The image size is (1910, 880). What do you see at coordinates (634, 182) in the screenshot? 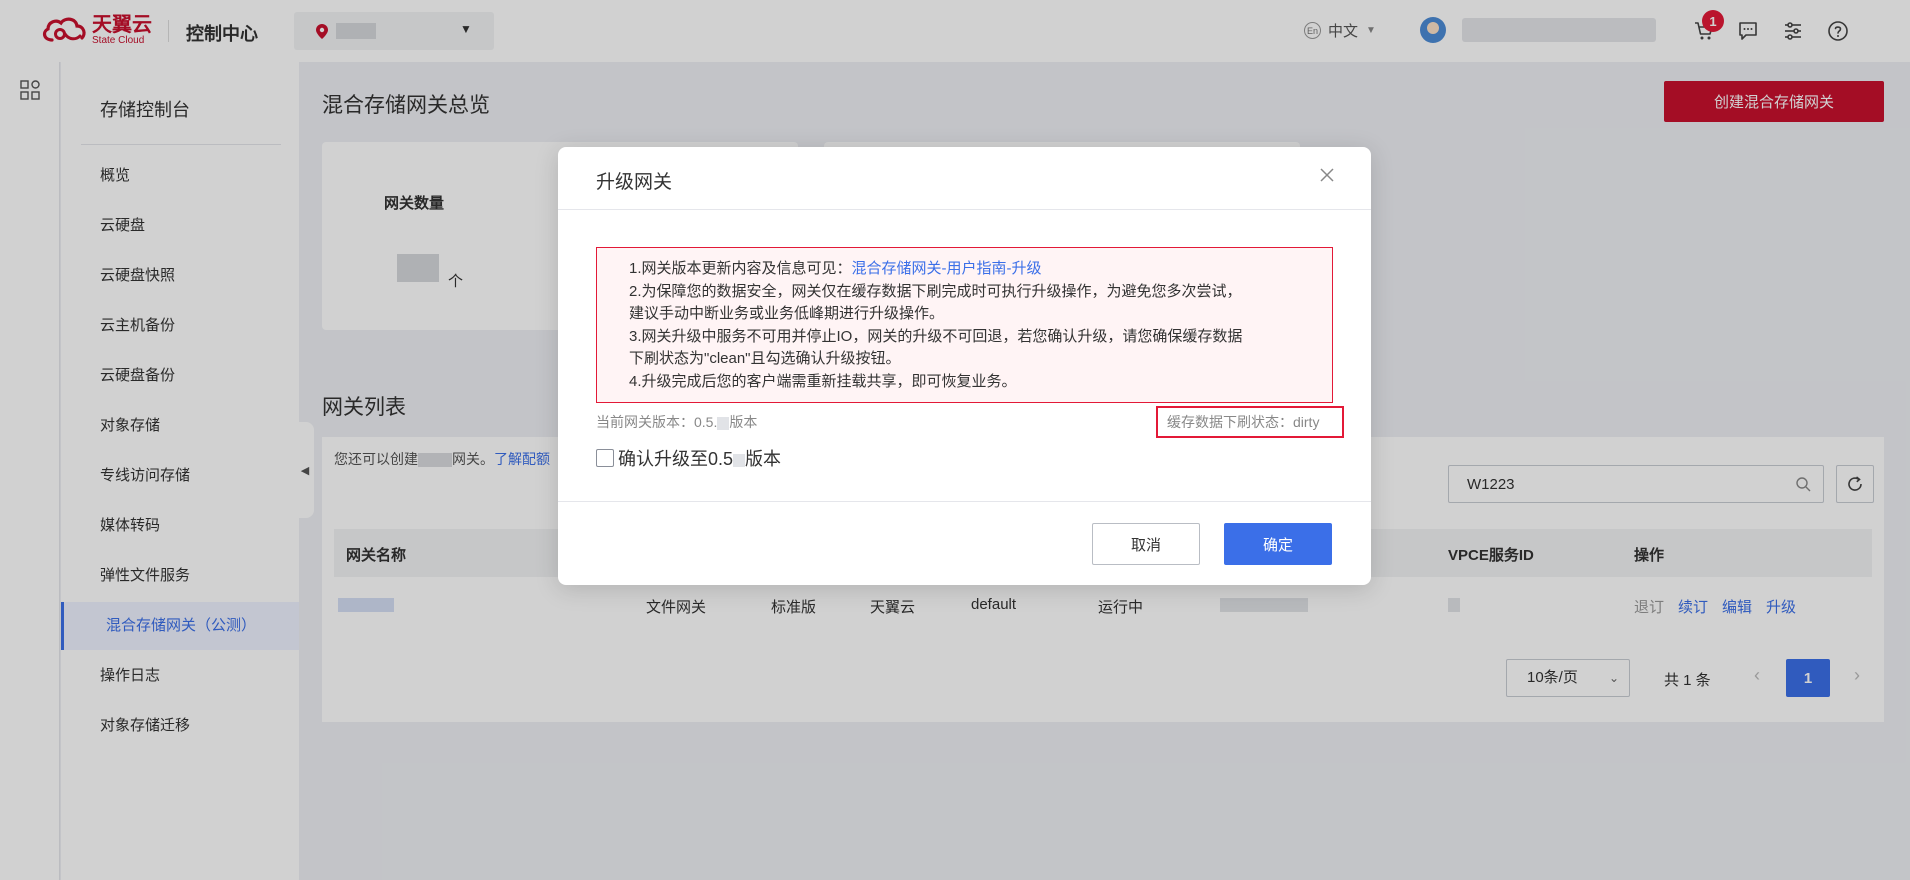
I see `dialog-title: 升级网关` at bounding box center [634, 182].